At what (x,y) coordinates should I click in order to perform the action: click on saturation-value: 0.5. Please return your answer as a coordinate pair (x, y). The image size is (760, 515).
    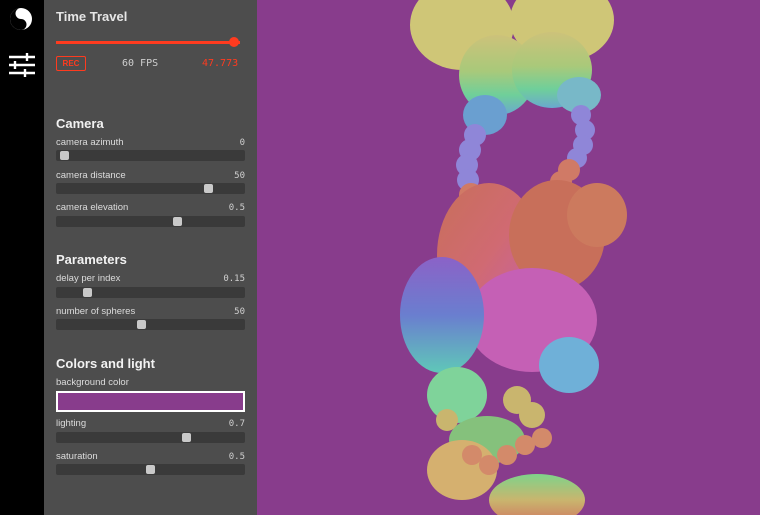
    Looking at the image, I should click on (236, 457).